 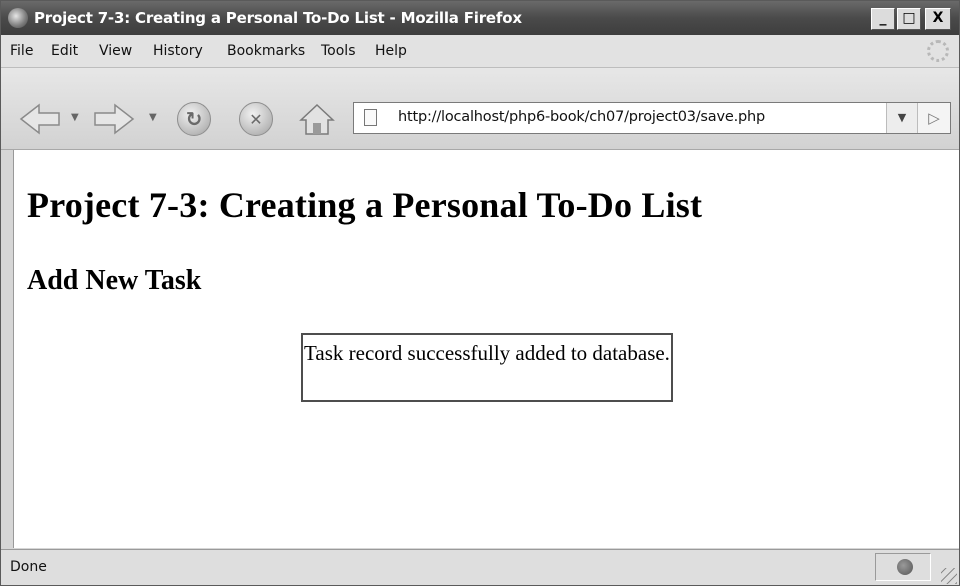 I want to click on menu-view: View, so click(x=115, y=51).